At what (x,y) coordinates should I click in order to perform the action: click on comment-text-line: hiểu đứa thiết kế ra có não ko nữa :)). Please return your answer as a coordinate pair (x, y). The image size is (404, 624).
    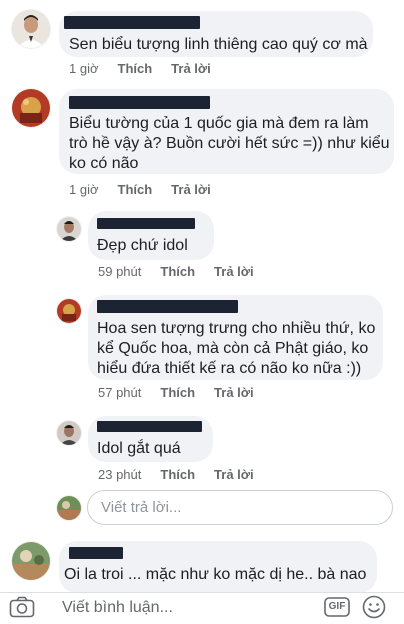
    Looking at the image, I should click on (229, 368).